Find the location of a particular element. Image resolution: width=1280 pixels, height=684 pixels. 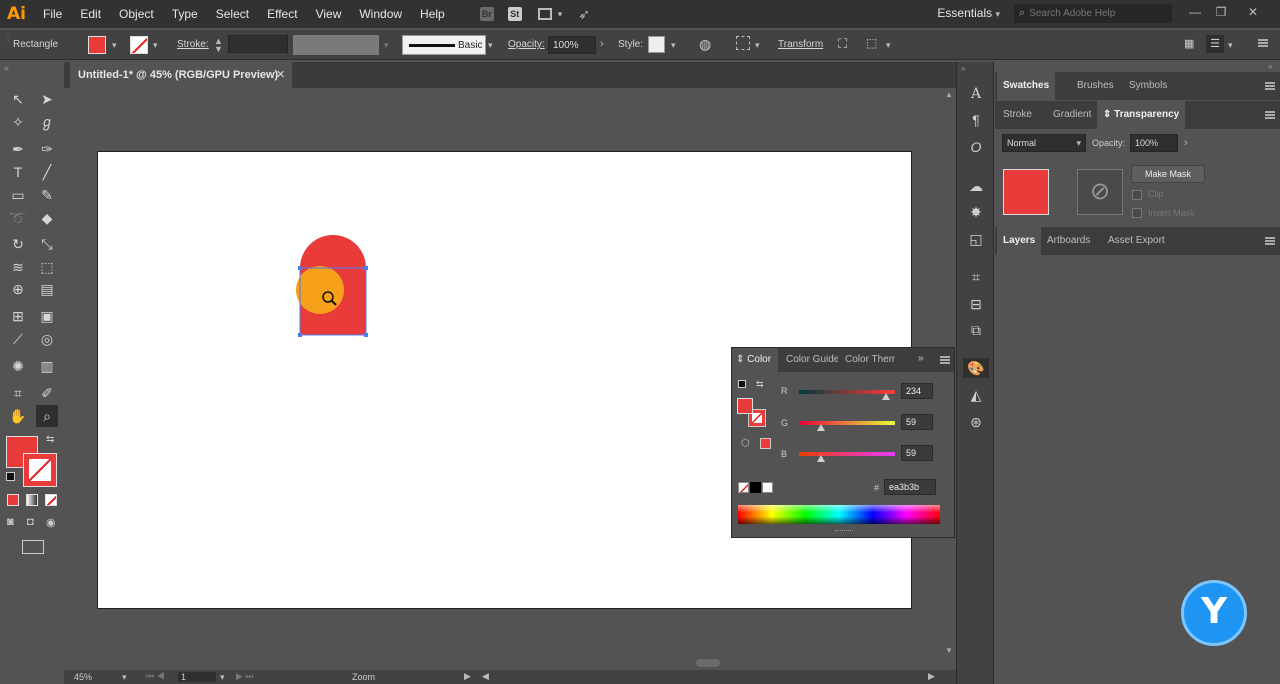

default-fill-stroke-icon is located at coordinates (742, 384).